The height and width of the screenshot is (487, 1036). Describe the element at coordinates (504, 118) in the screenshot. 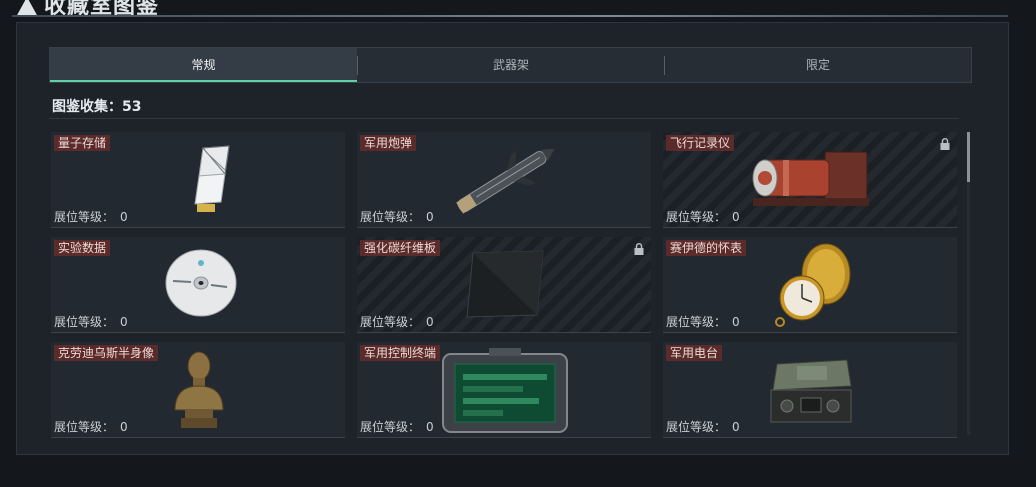

I see `section-divider` at that location.